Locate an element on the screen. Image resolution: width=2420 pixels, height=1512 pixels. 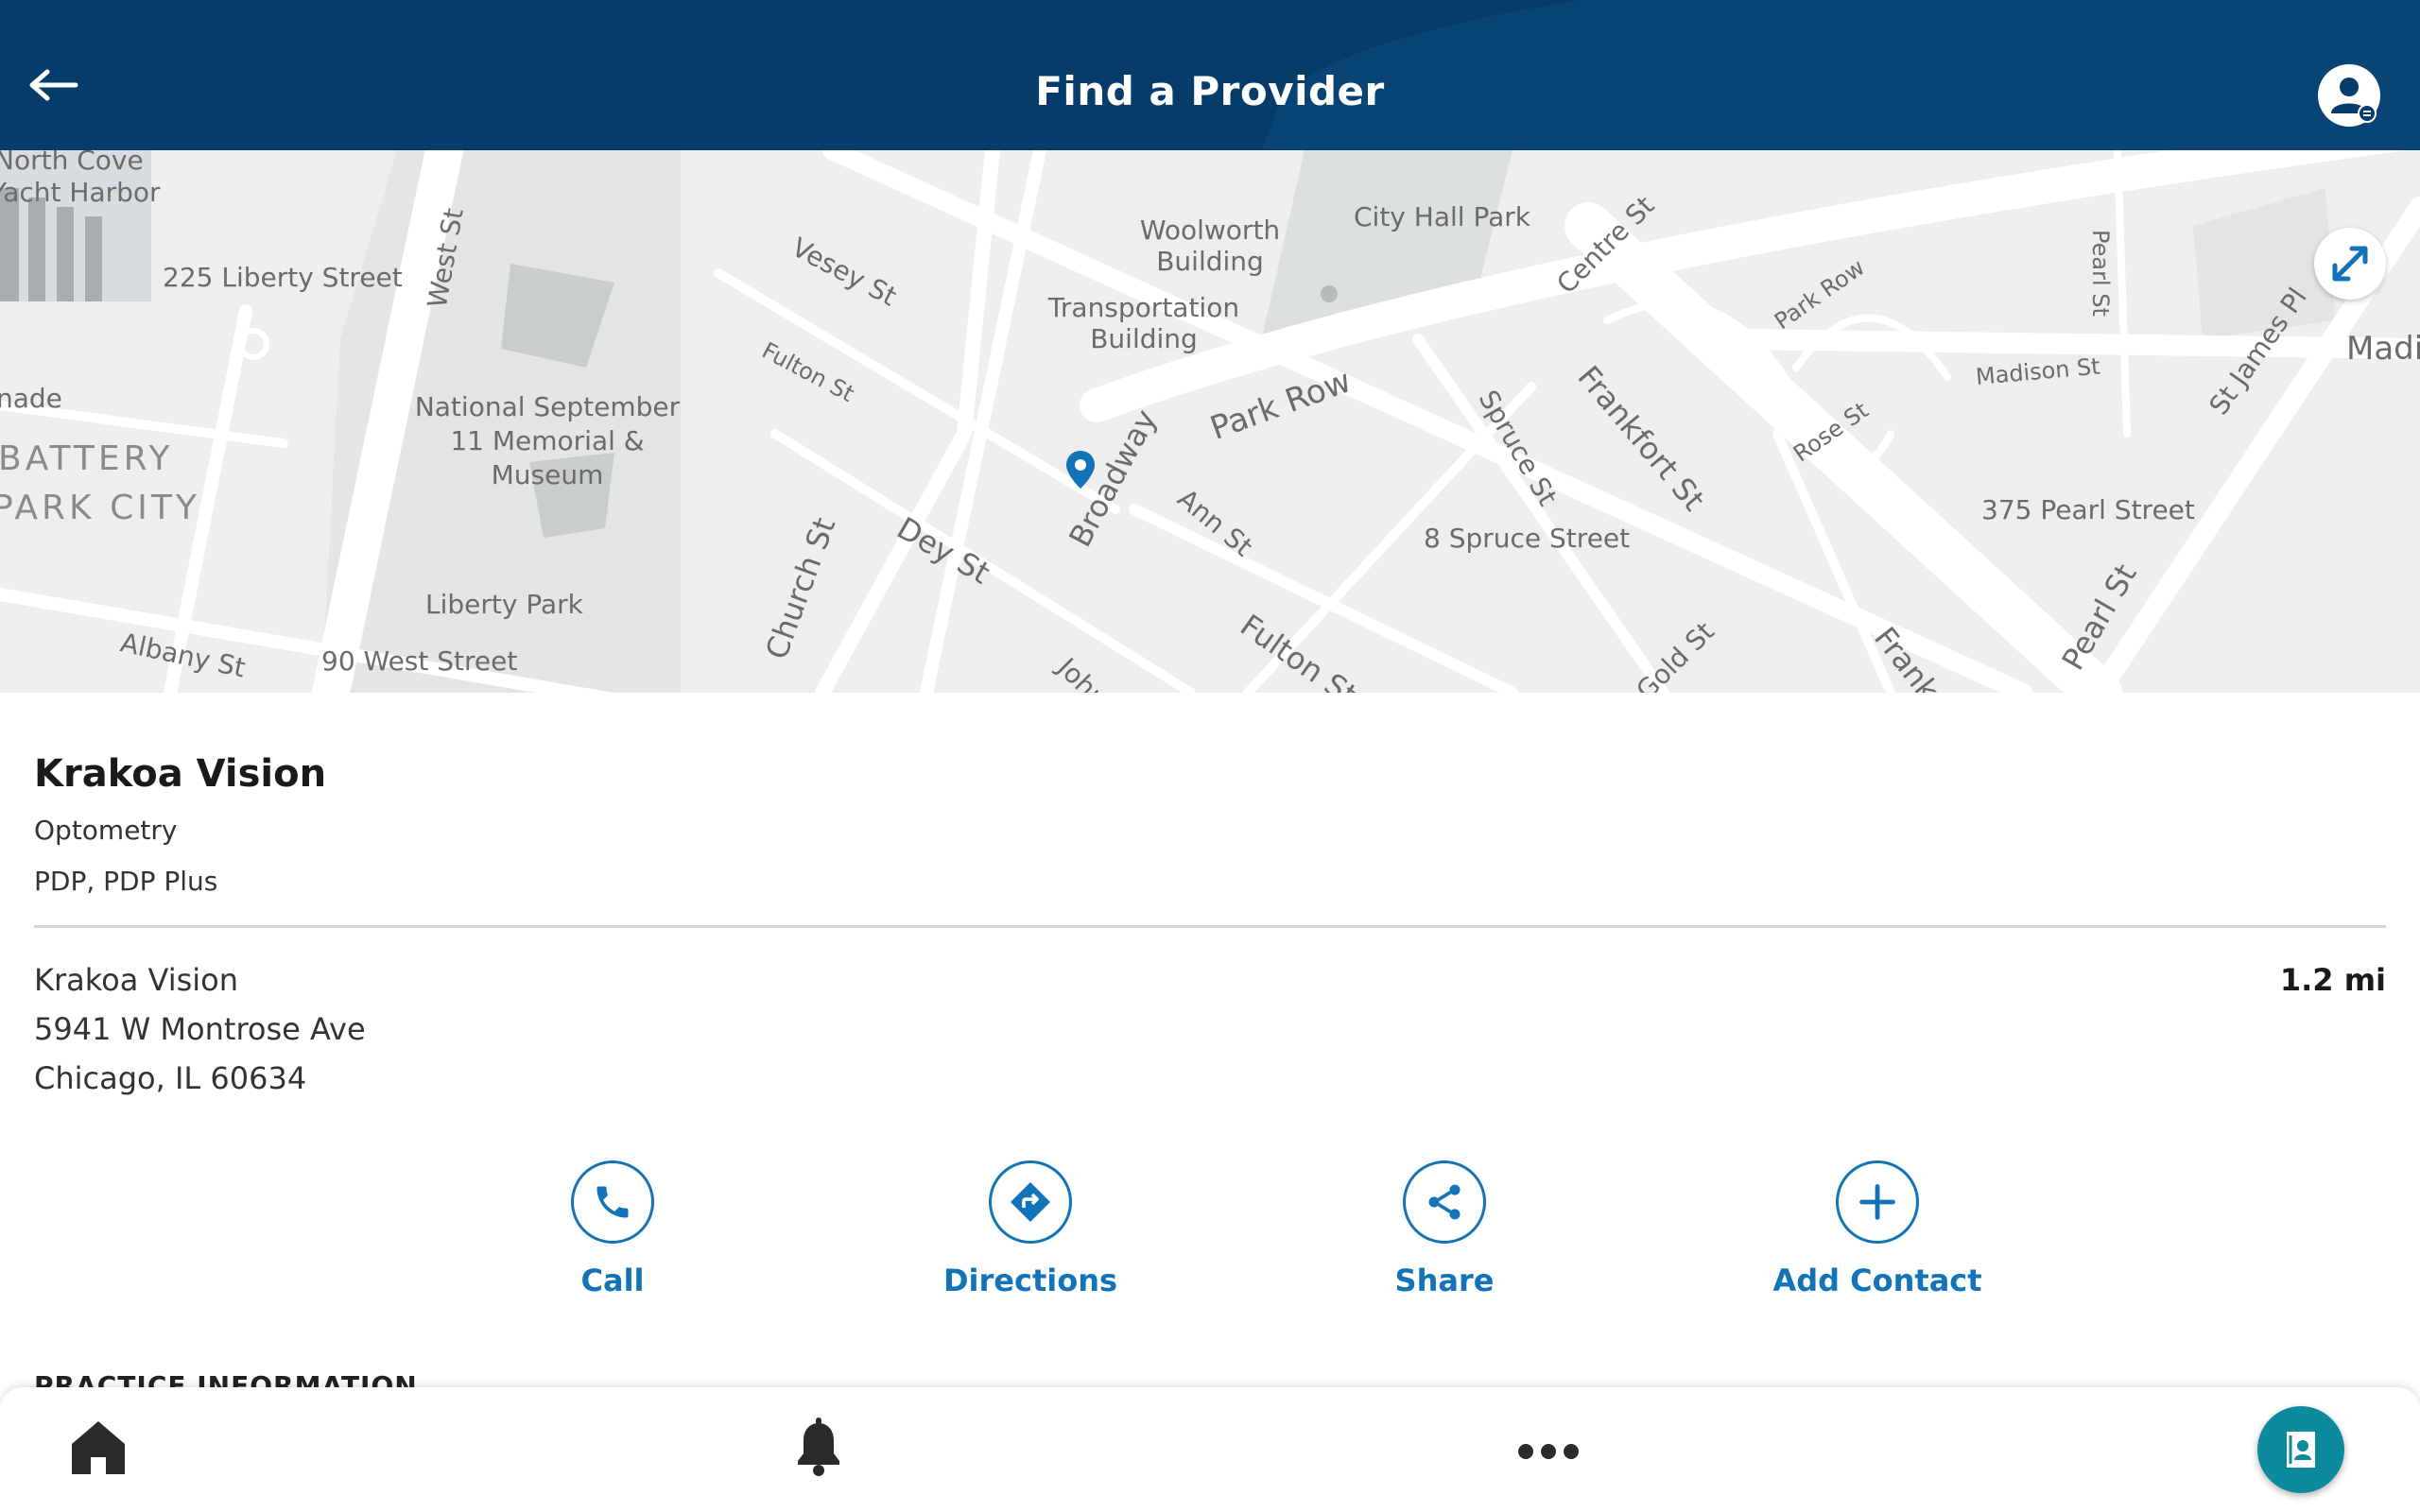
provider-specialty: Optometry is located at coordinates (106, 830).